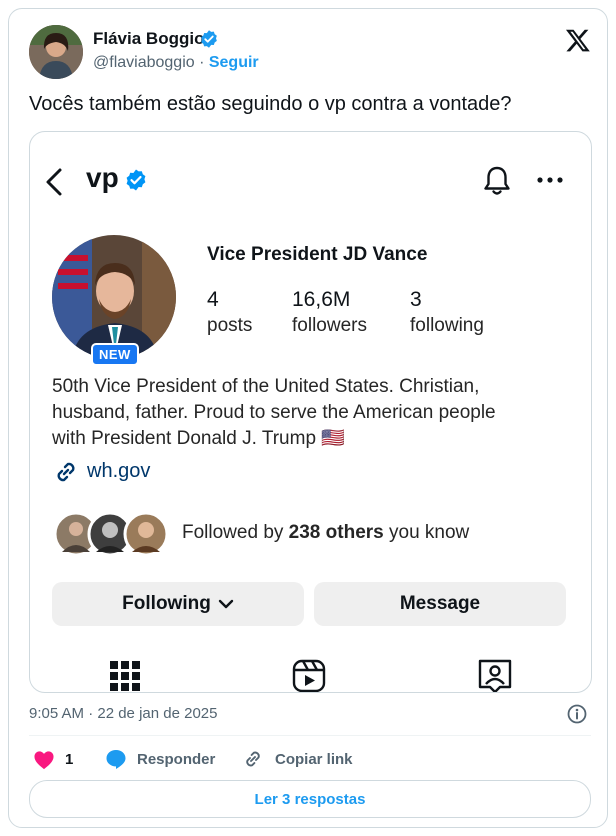 This screenshot has width=616, height=836. What do you see at coordinates (550, 180) in the screenshot?
I see `more-options-icon` at bounding box center [550, 180].